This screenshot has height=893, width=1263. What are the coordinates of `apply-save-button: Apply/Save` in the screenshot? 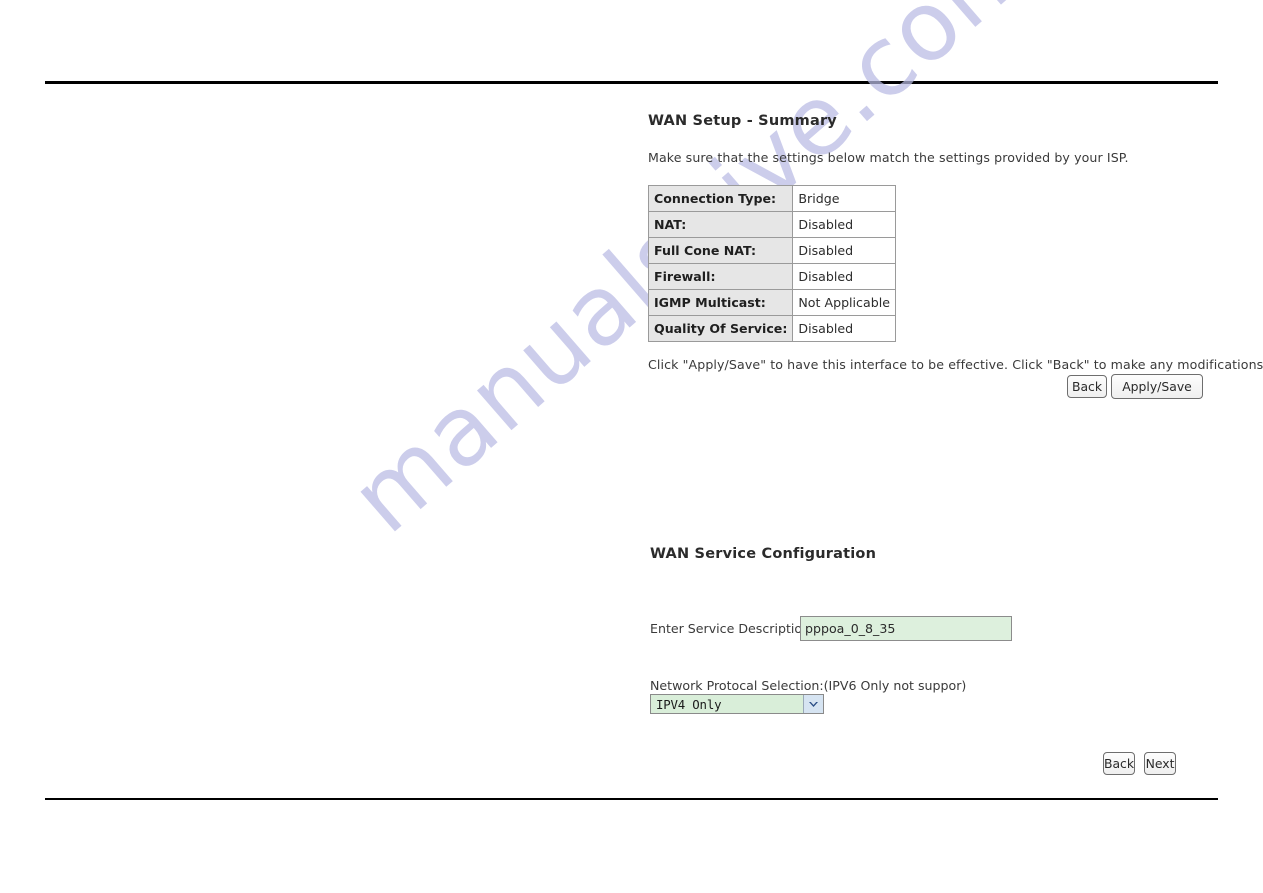 It's located at (1157, 386).